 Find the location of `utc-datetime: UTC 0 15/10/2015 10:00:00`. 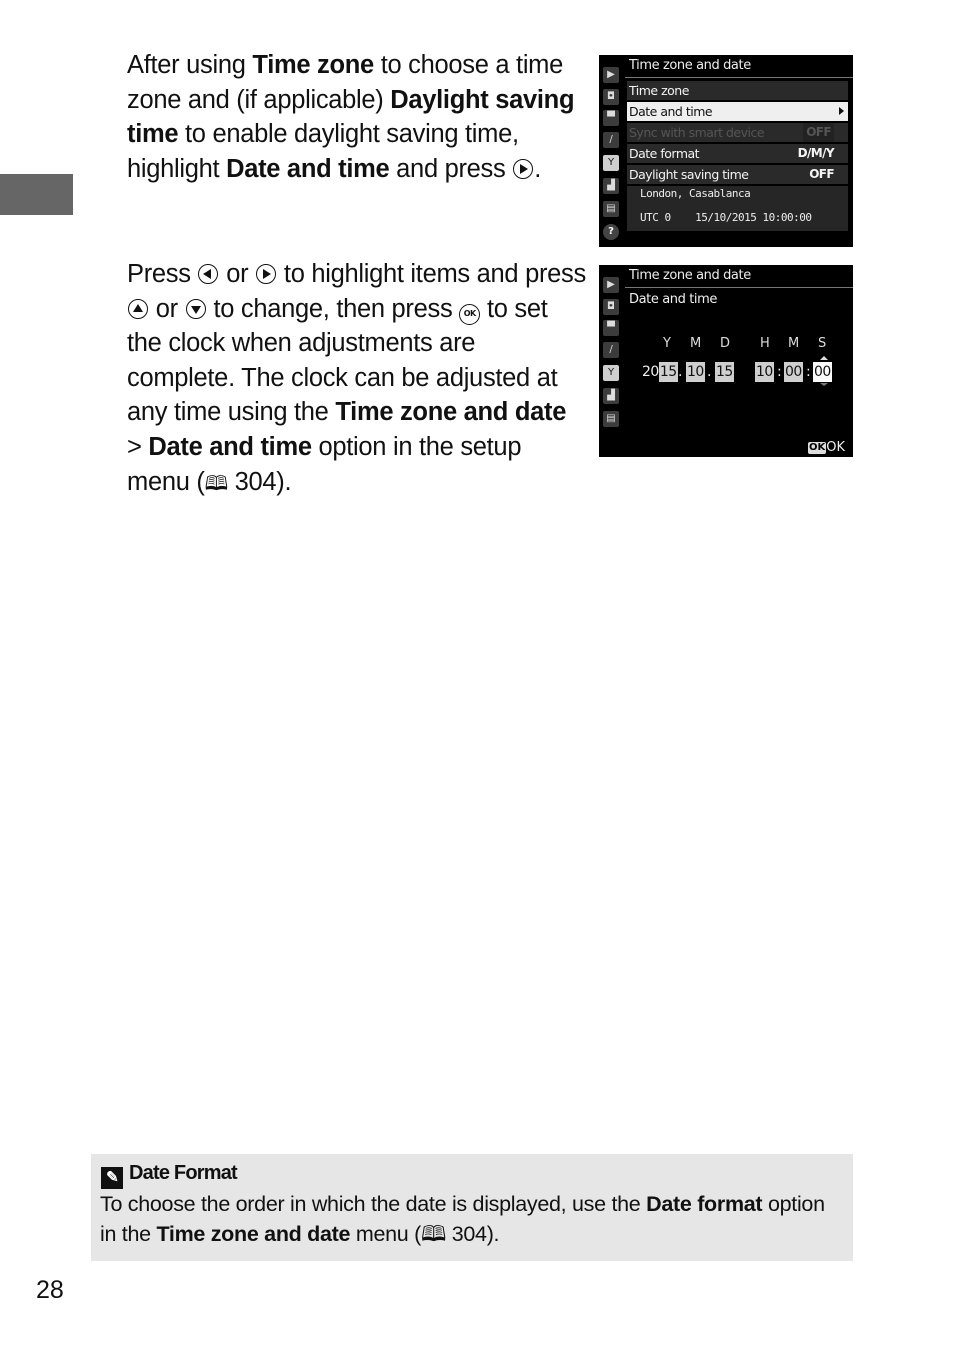

utc-datetime: UTC 0 15/10/2015 10:00:00 is located at coordinates (726, 217).